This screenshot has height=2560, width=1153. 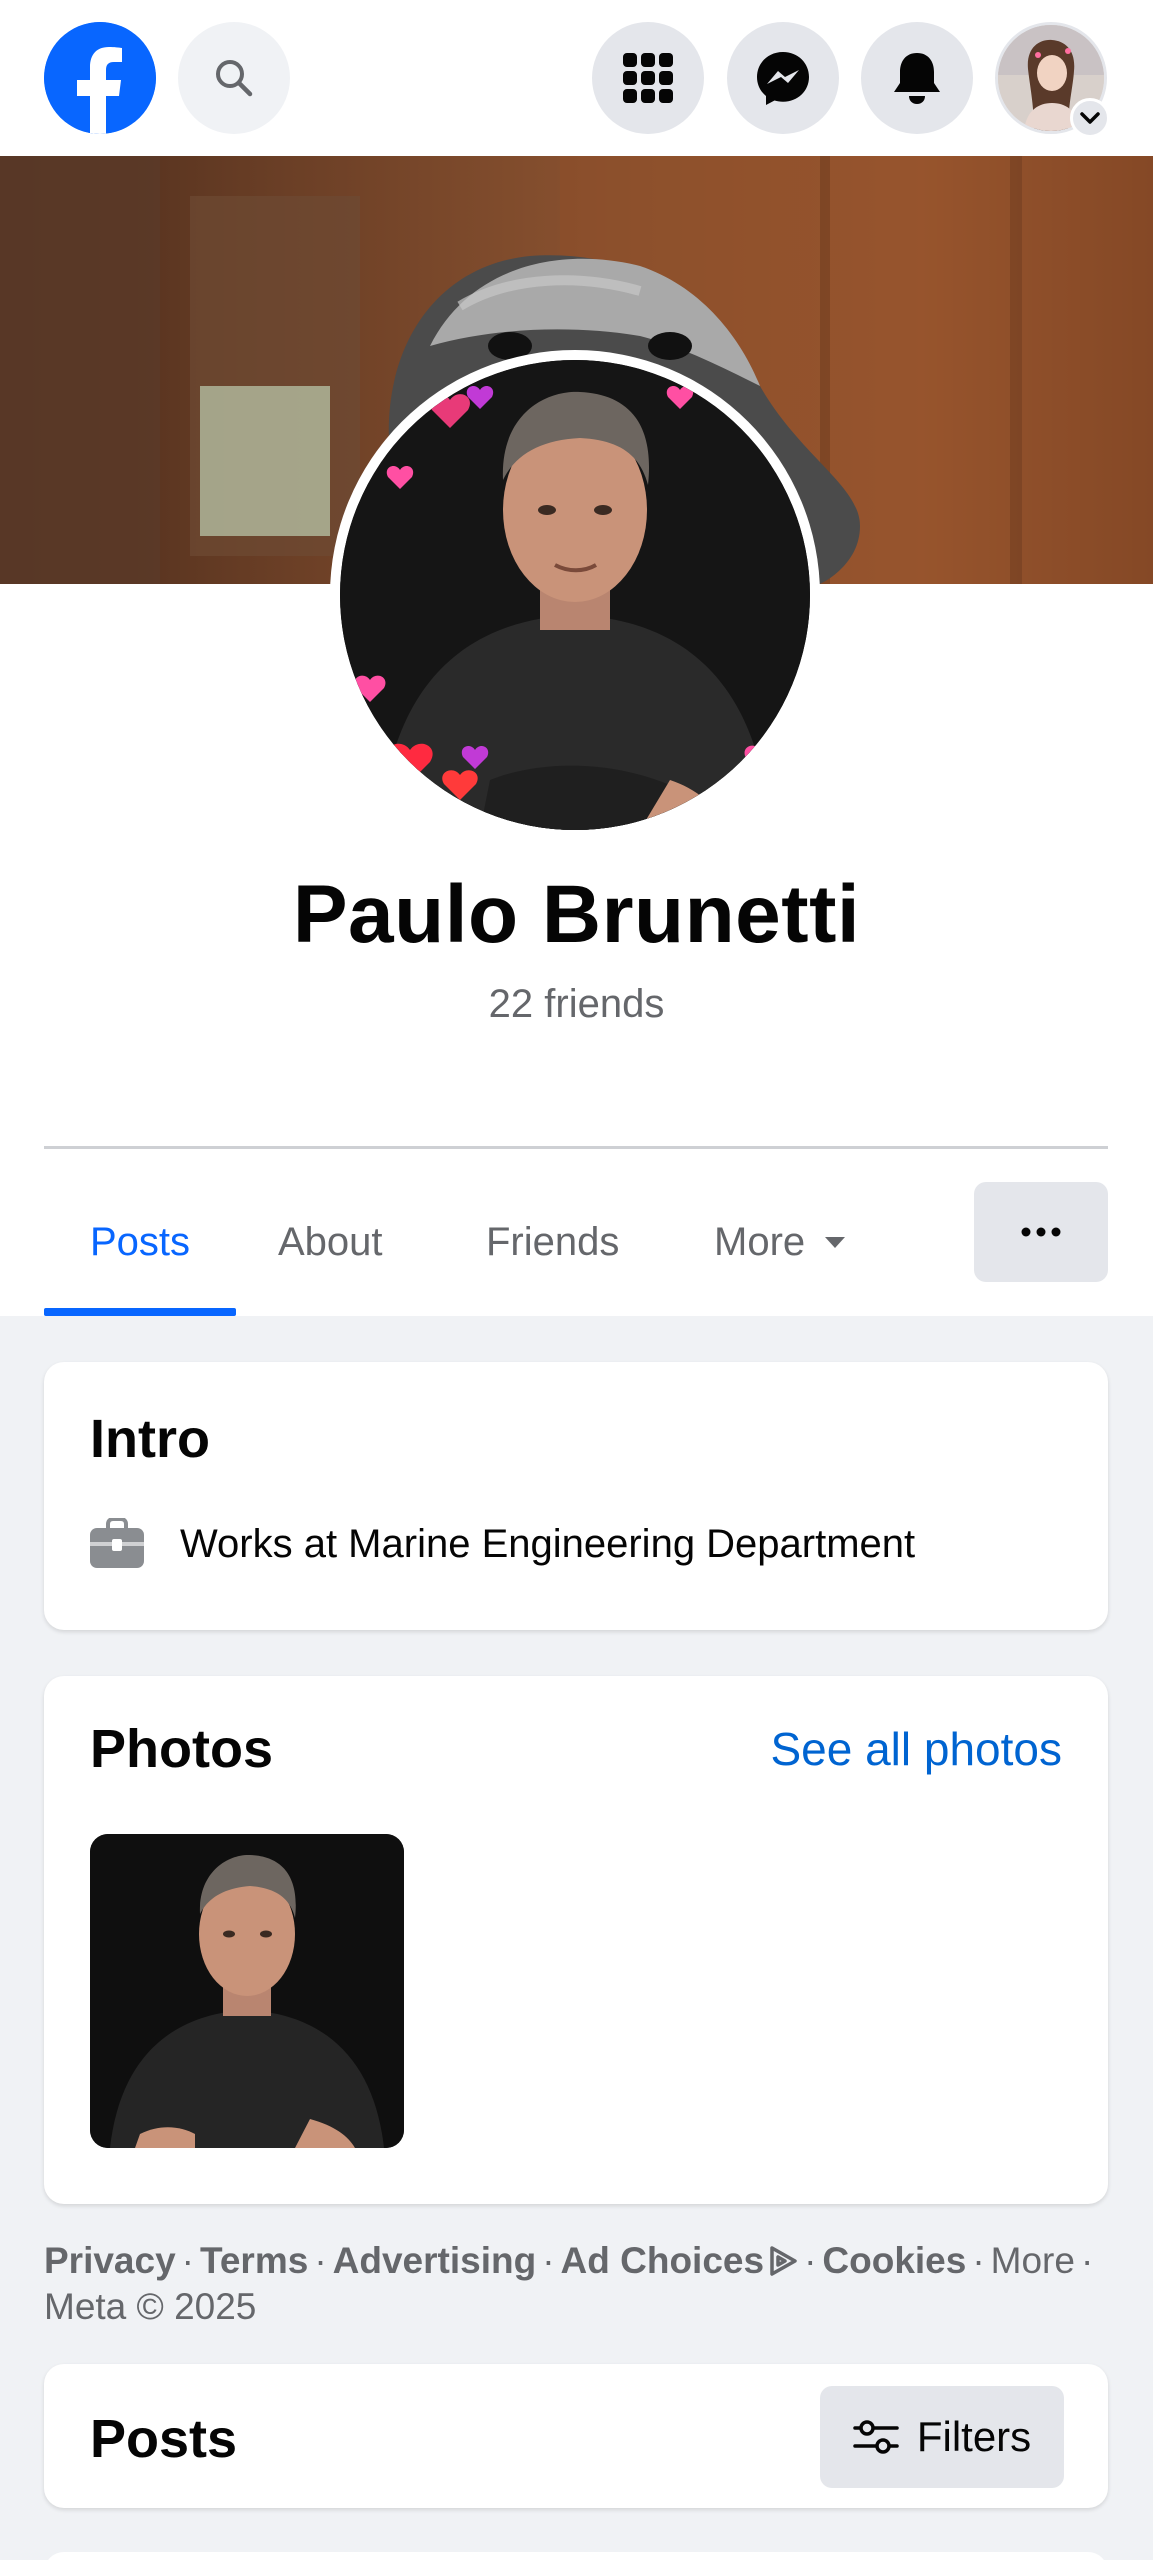 What do you see at coordinates (576, 1004) in the screenshot?
I see `friends-count: 22 friends` at bounding box center [576, 1004].